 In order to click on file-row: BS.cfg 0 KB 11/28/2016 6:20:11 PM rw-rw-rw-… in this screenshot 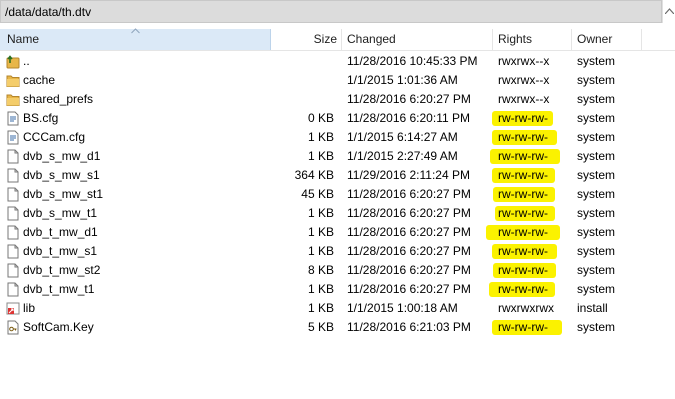, I will do `click(337, 118)`.